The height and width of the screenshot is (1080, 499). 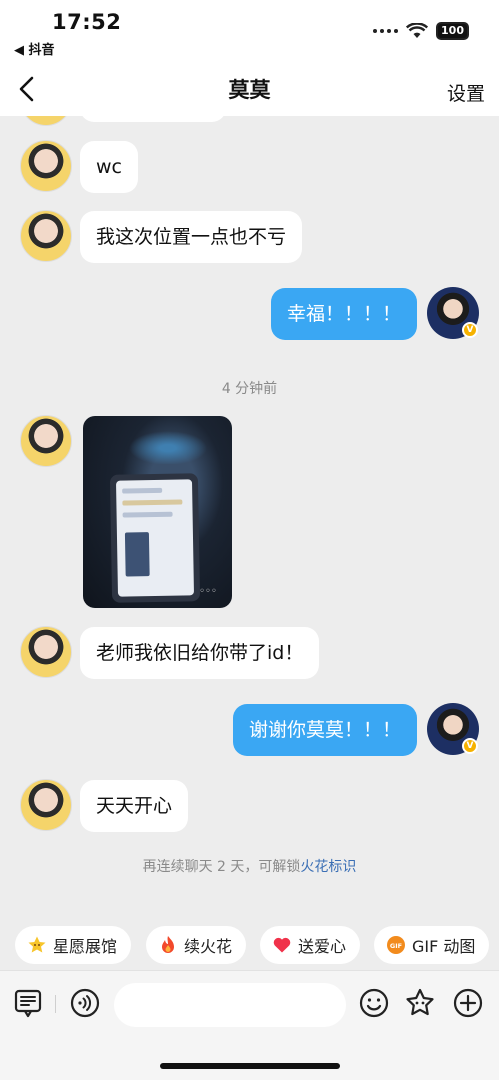 I want to click on photo-stage-lights, so click(x=168, y=444).